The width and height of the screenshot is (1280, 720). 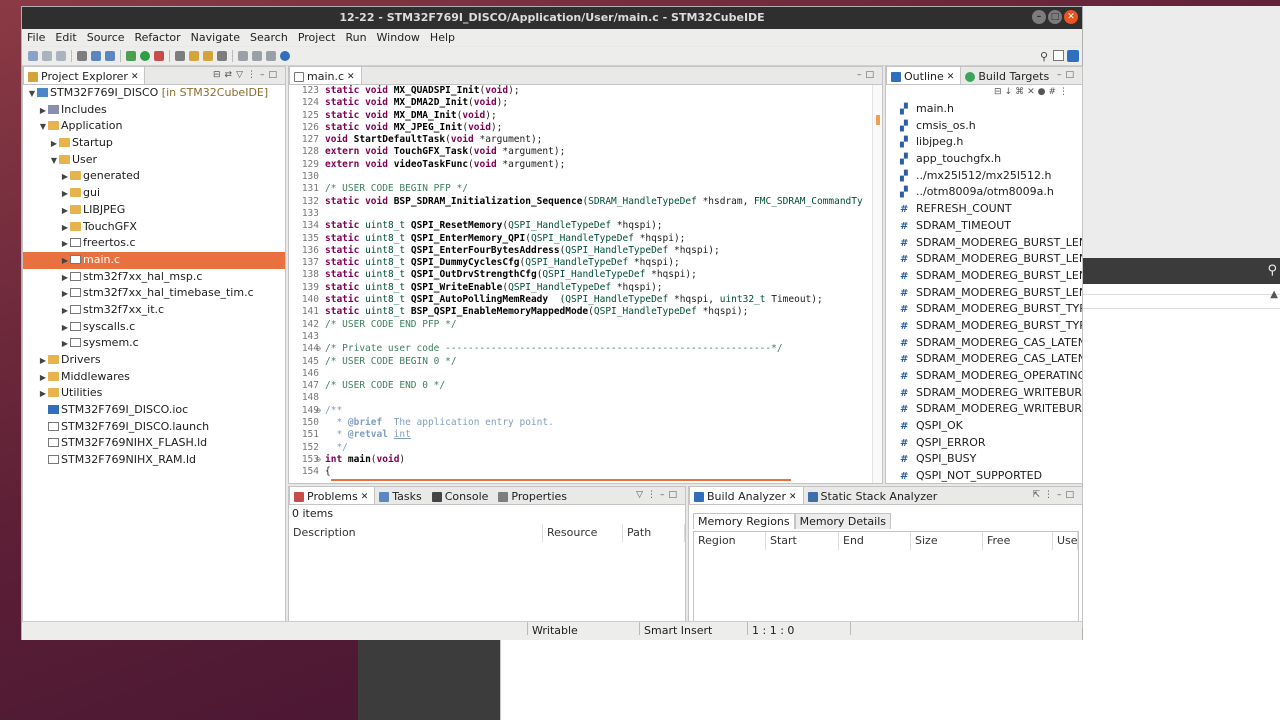 What do you see at coordinates (984, 159) in the screenshot?
I see `outline-item: ▞ app_touchgfx.h` at bounding box center [984, 159].